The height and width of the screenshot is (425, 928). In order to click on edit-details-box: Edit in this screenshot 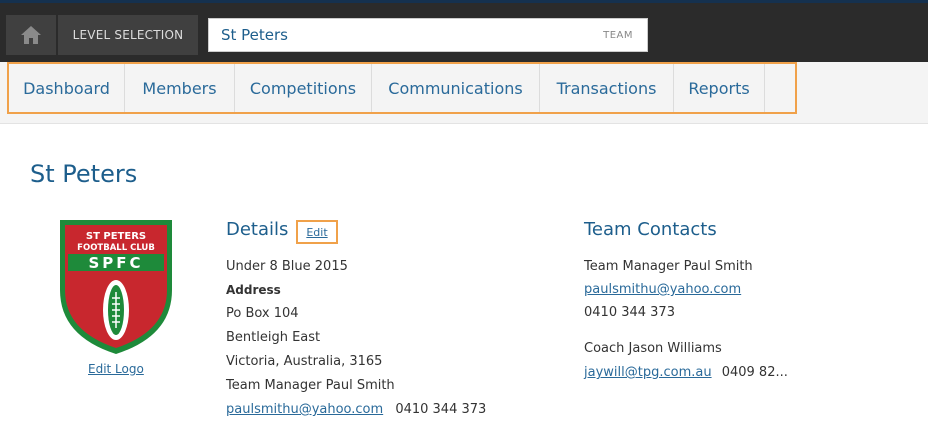, I will do `click(317, 232)`.